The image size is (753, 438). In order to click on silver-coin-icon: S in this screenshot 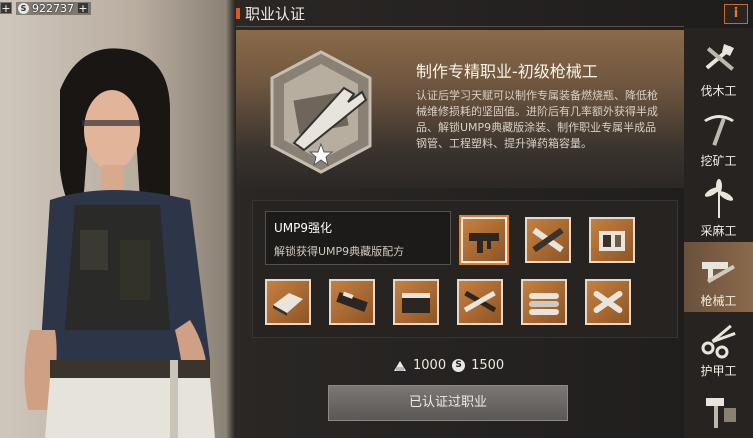, I will do `click(23, 8)`.